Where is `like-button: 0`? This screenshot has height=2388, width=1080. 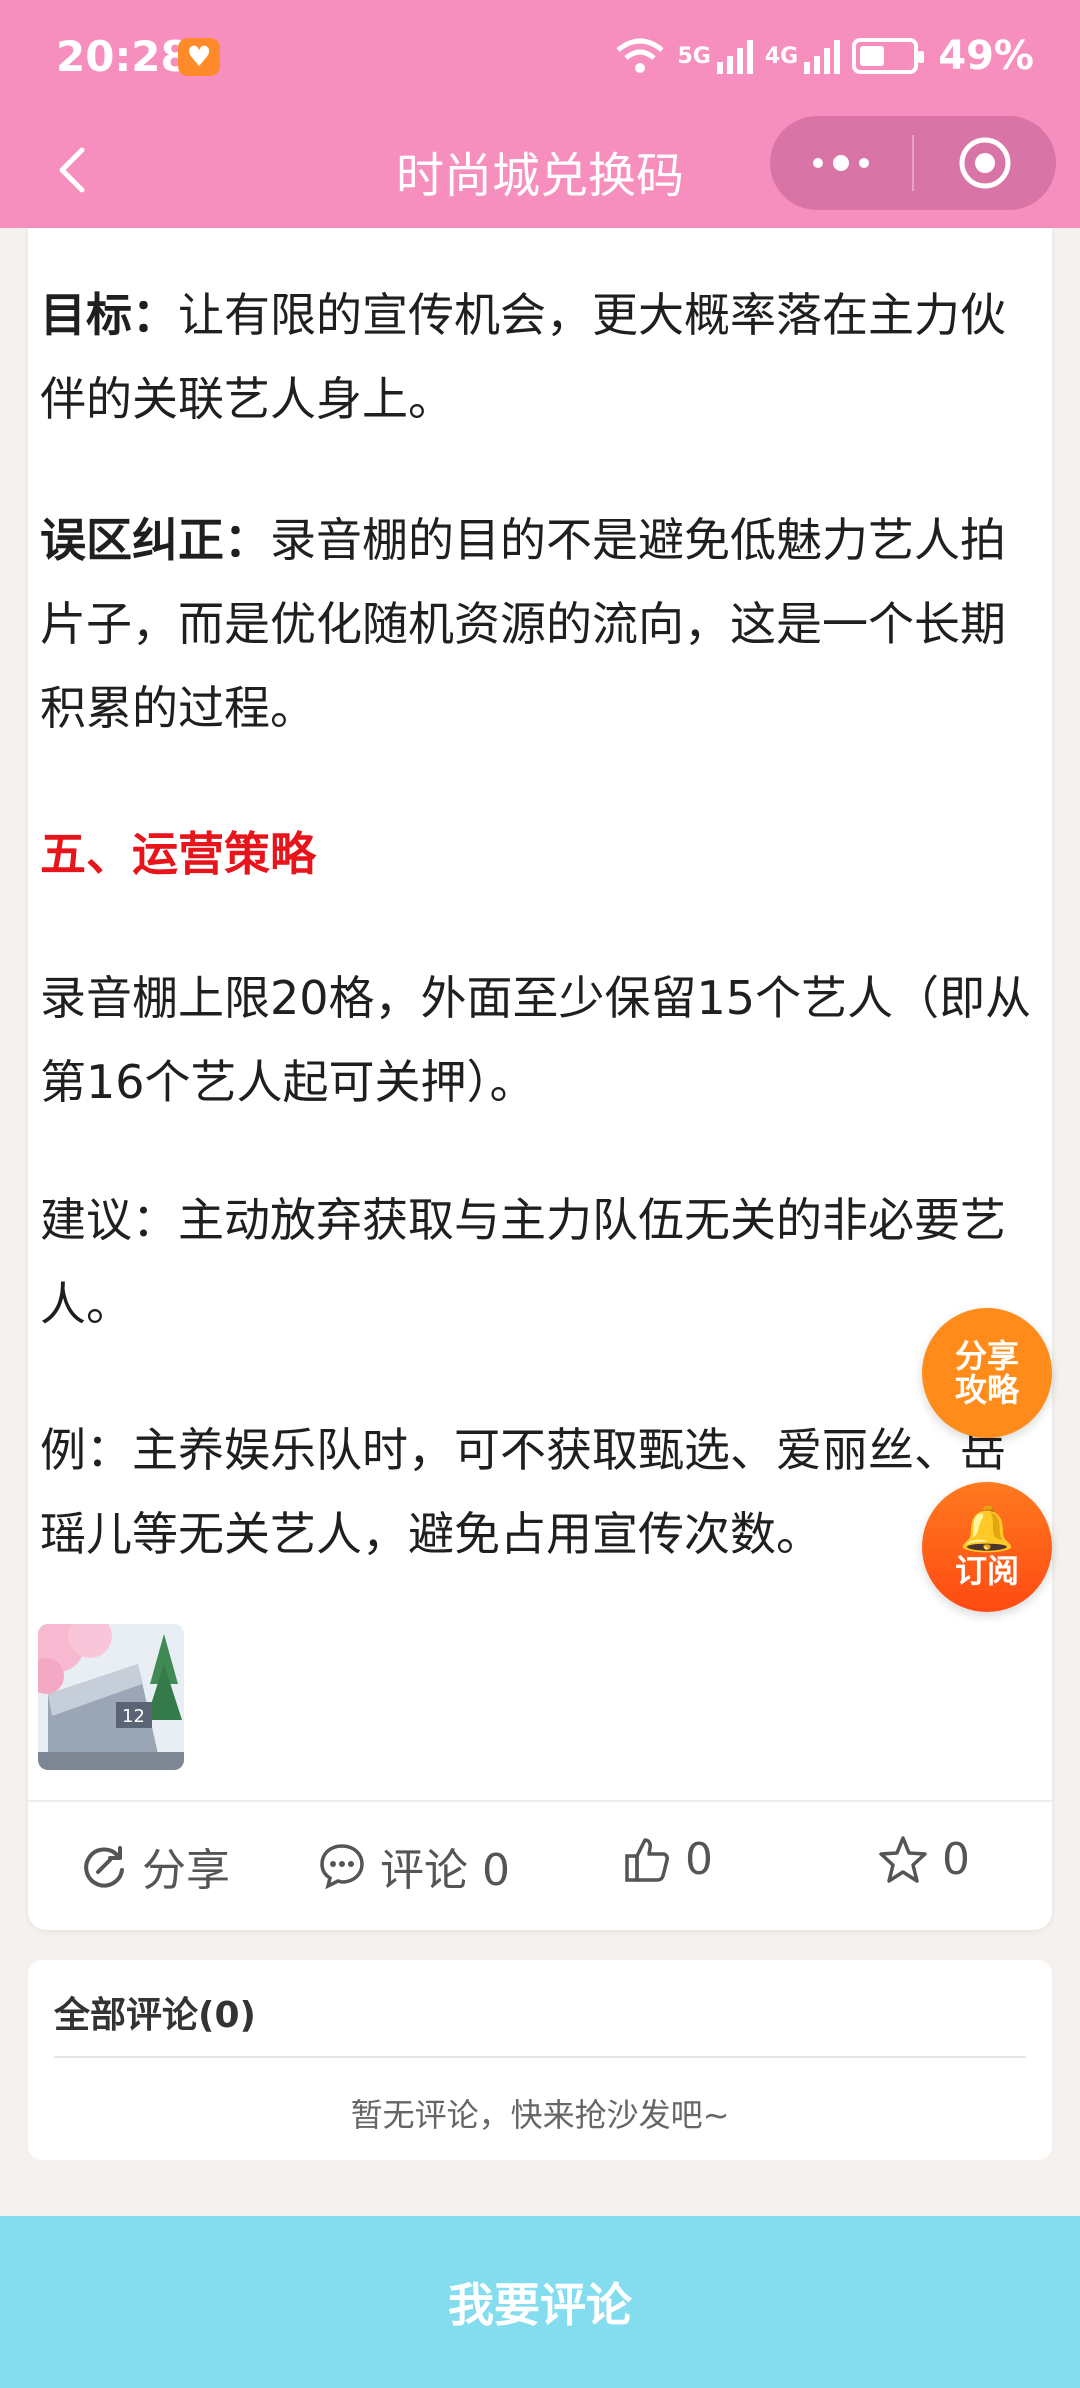
like-button: 0 is located at coordinates (668, 1859).